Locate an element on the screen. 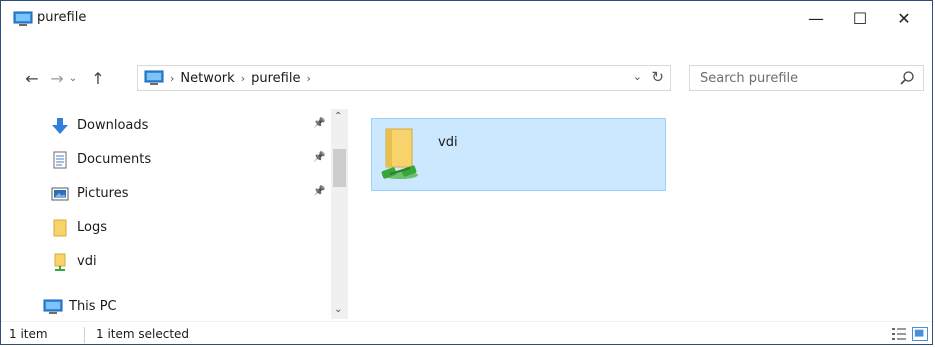  sidebar-item-label: vdi is located at coordinates (87, 261).